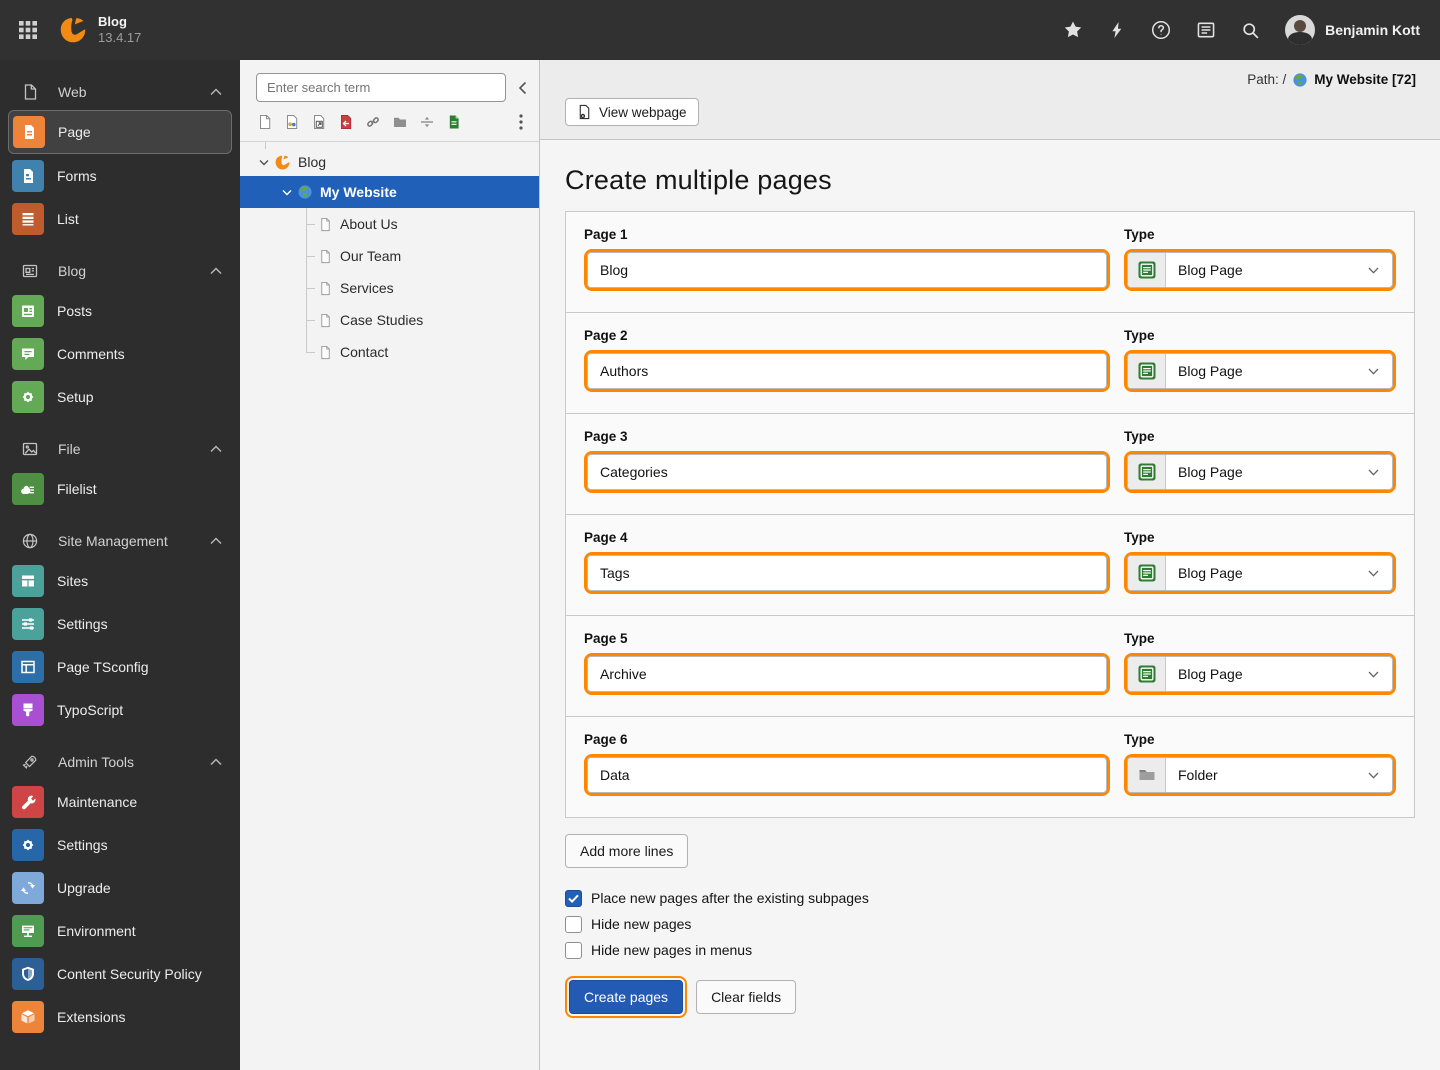  What do you see at coordinates (382, 320) in the screenshot?
I see `tree-node-label: Case Studies` at bounding box center [382, 320].